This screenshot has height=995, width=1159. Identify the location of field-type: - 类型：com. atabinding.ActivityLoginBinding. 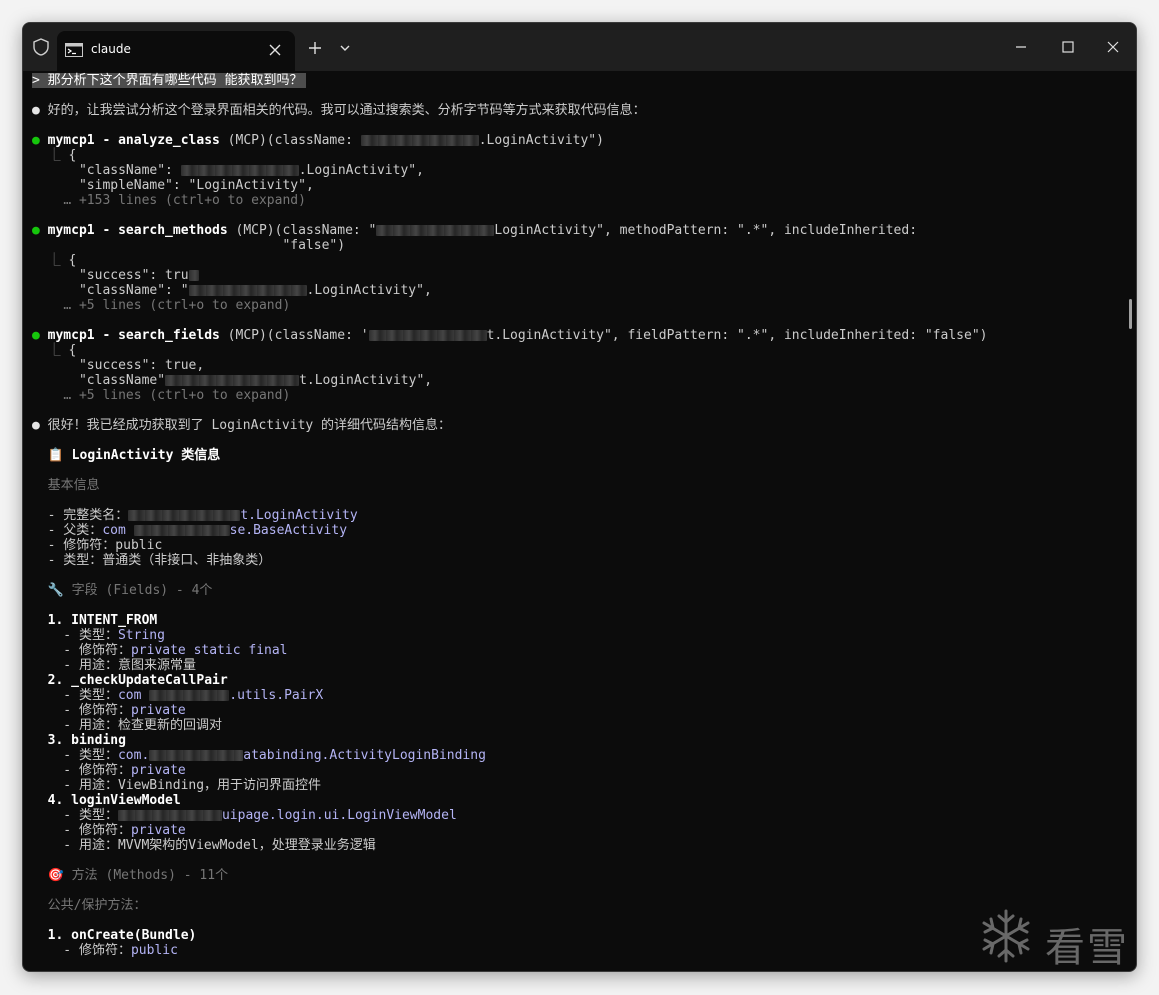
(266, 755).